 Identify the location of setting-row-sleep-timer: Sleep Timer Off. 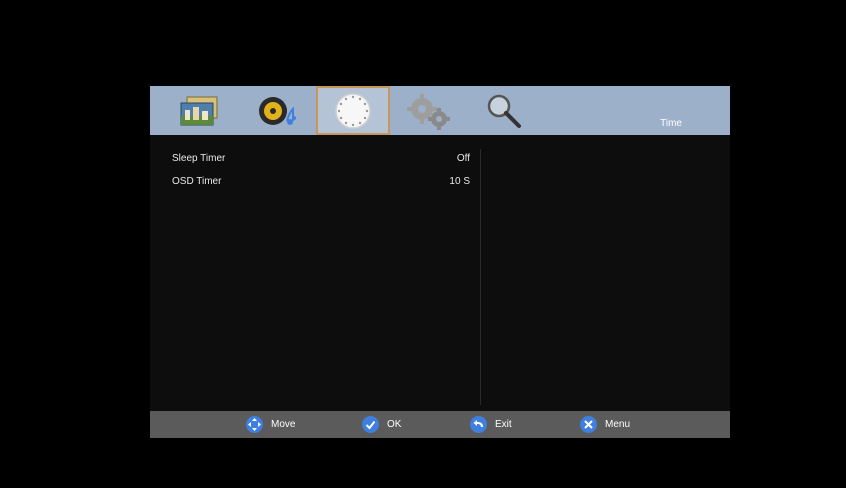
(321, 161).